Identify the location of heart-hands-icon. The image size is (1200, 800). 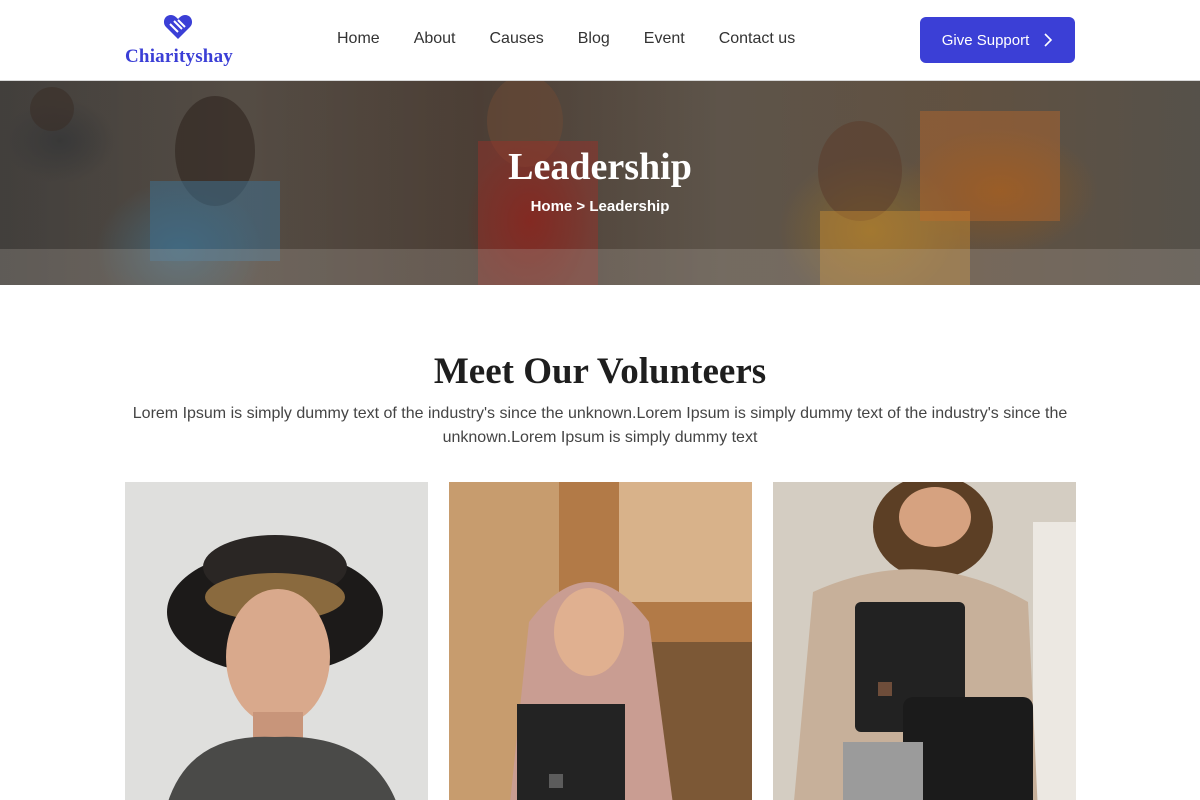
(178, 27).